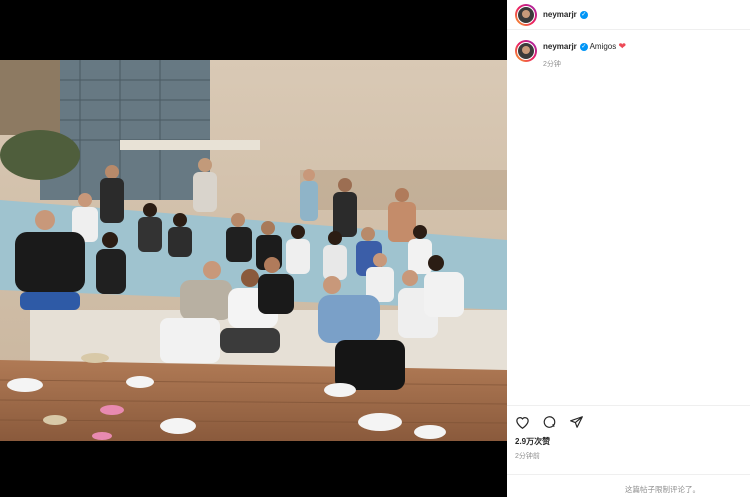  I want to click on avatar, so click(526, 14).